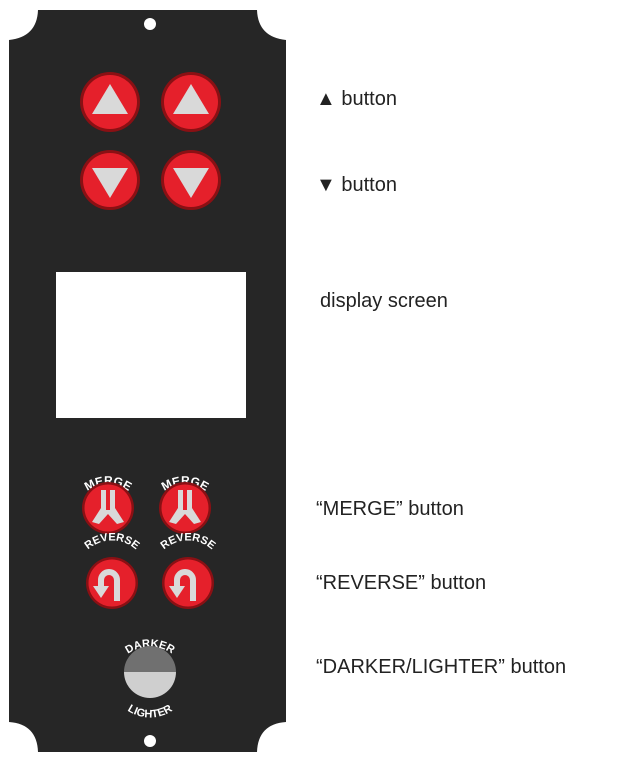 This screenshot has height=762, width=639. I want to click on merge-button-callout: “MERGE” button, so click(390, 509).